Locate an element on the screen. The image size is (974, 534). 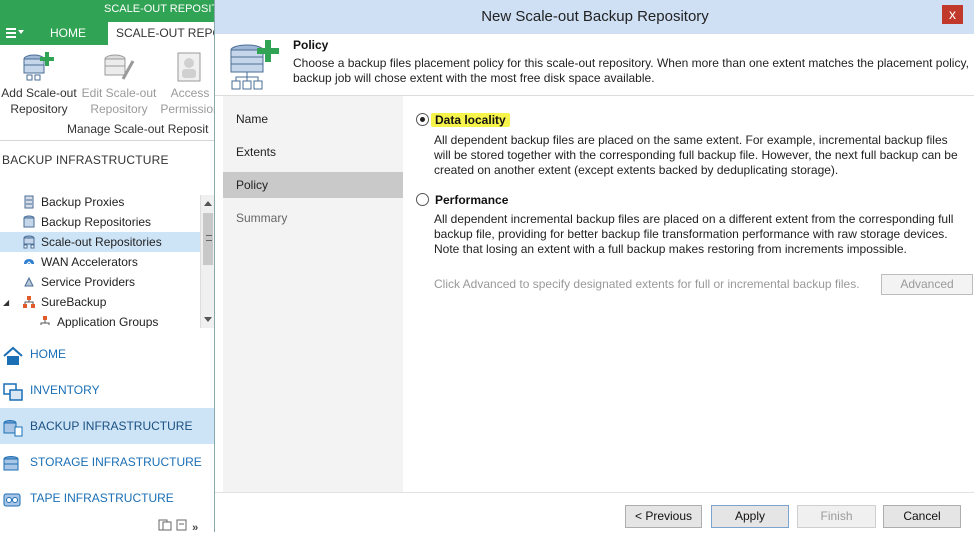
dialog-title: New Scale-out Backup Repository is located at coordinates (595, 16).